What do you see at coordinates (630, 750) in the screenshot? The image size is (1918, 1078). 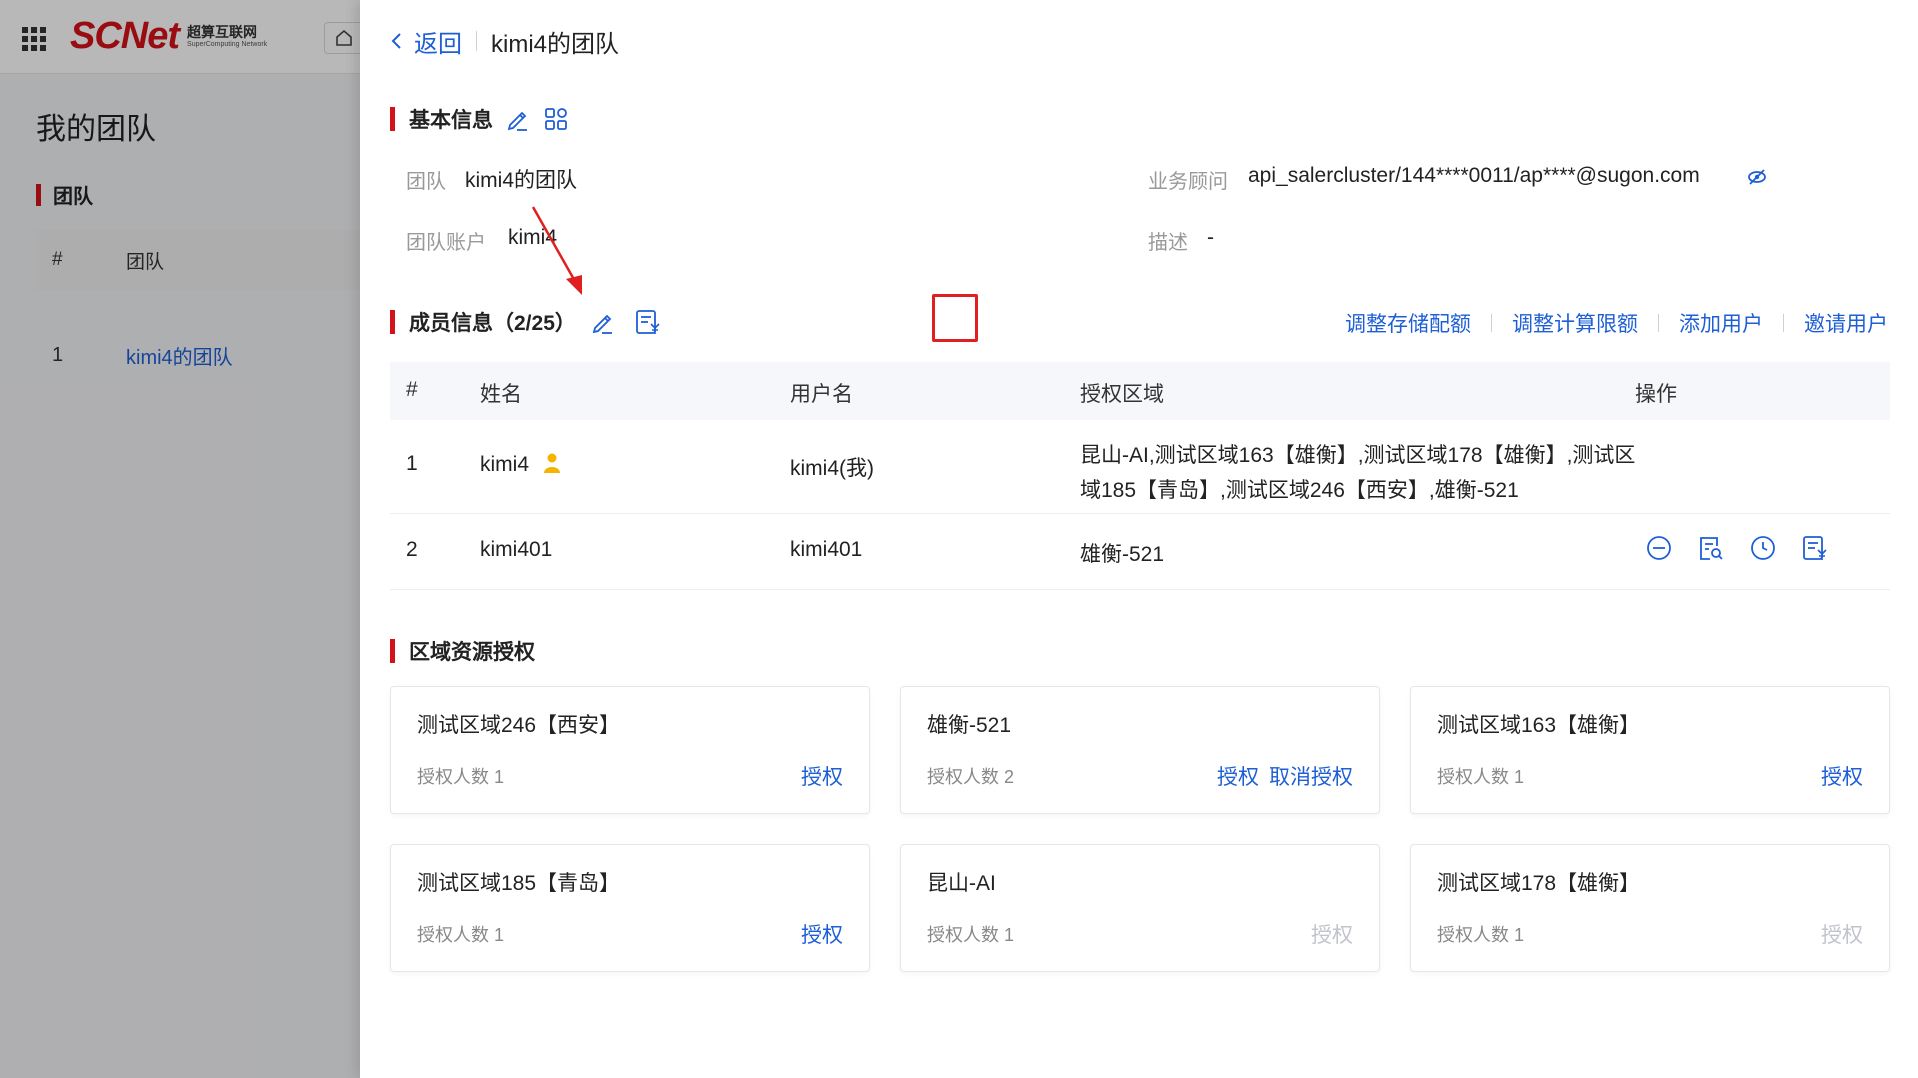 I see `region-card: 测试区域246【西安】 授权人数 1 授权` at bounding box center [630, 750].